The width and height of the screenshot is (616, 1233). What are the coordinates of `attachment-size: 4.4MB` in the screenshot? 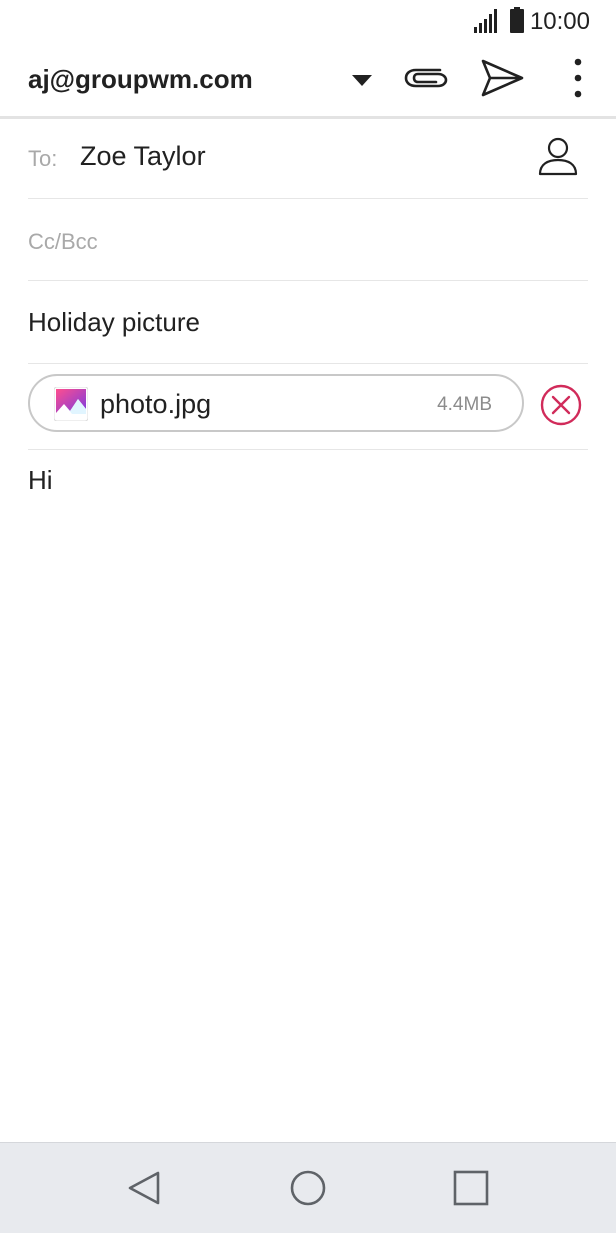 It's located at (464, 404).